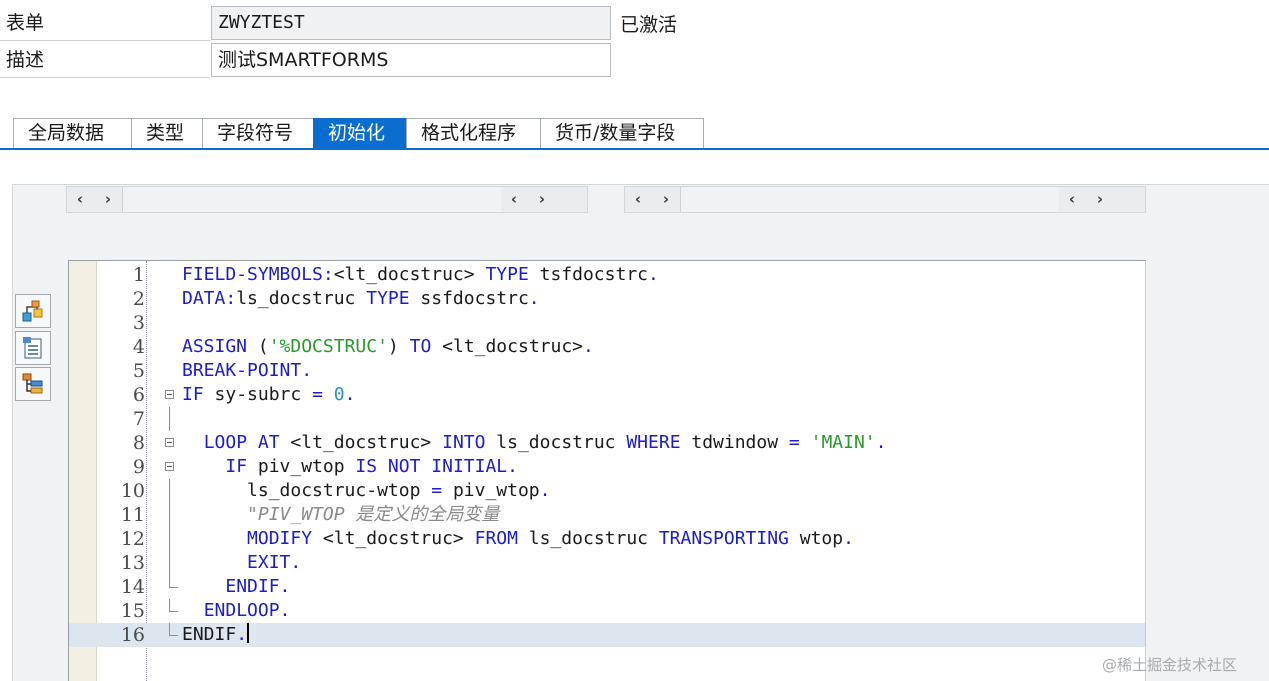 Image resolution: width=1269 pixels, height=681 pixels. What do you see at coordinates (607, 419) in the screenshot?
I see `code-line: 7` at bounding box center [607, 419].